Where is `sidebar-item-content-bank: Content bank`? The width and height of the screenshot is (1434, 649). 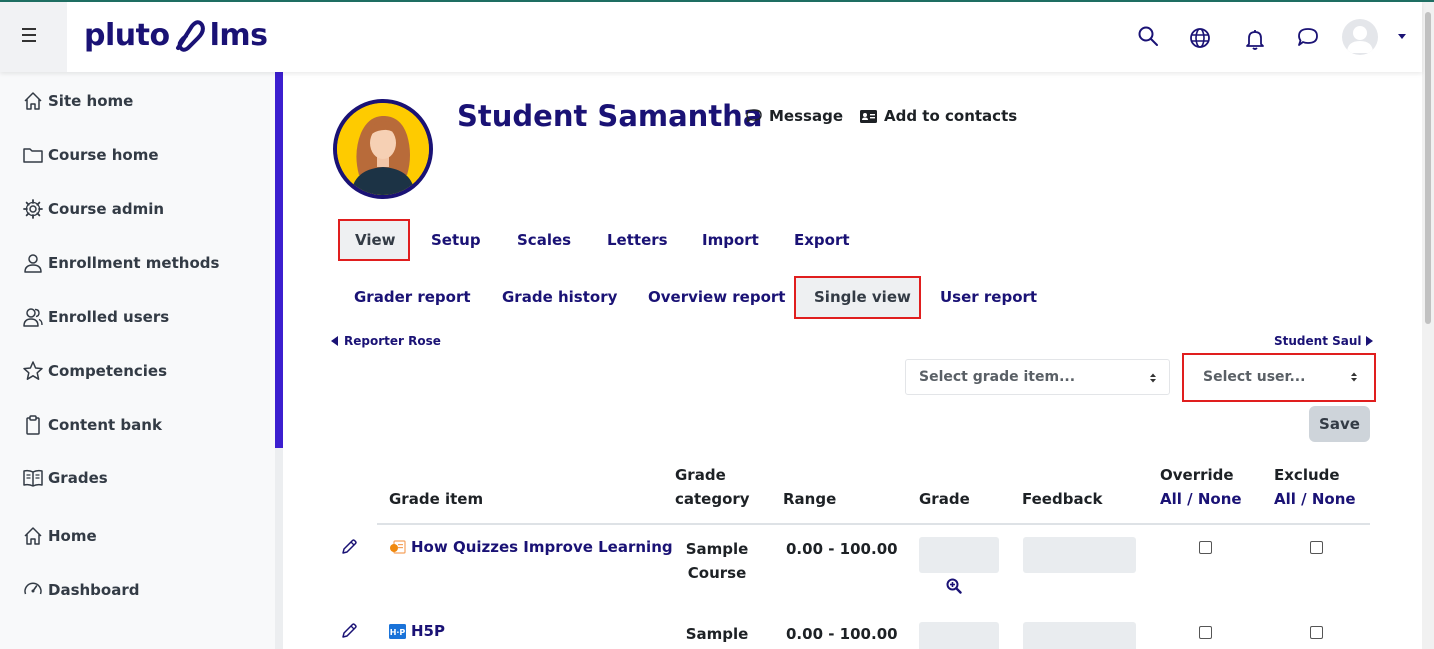
sidebar-item-content-bank: Content bank is located at coordinates (92, 425).